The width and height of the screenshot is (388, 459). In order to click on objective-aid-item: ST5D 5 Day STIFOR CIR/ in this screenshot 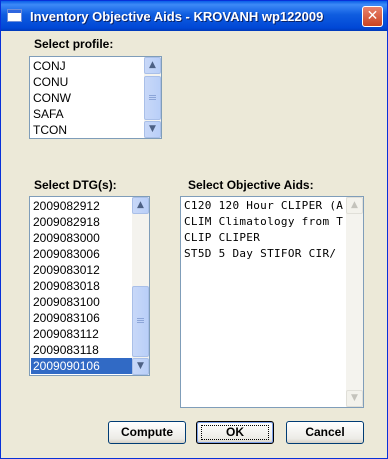, I will do `click(264, 254)`.